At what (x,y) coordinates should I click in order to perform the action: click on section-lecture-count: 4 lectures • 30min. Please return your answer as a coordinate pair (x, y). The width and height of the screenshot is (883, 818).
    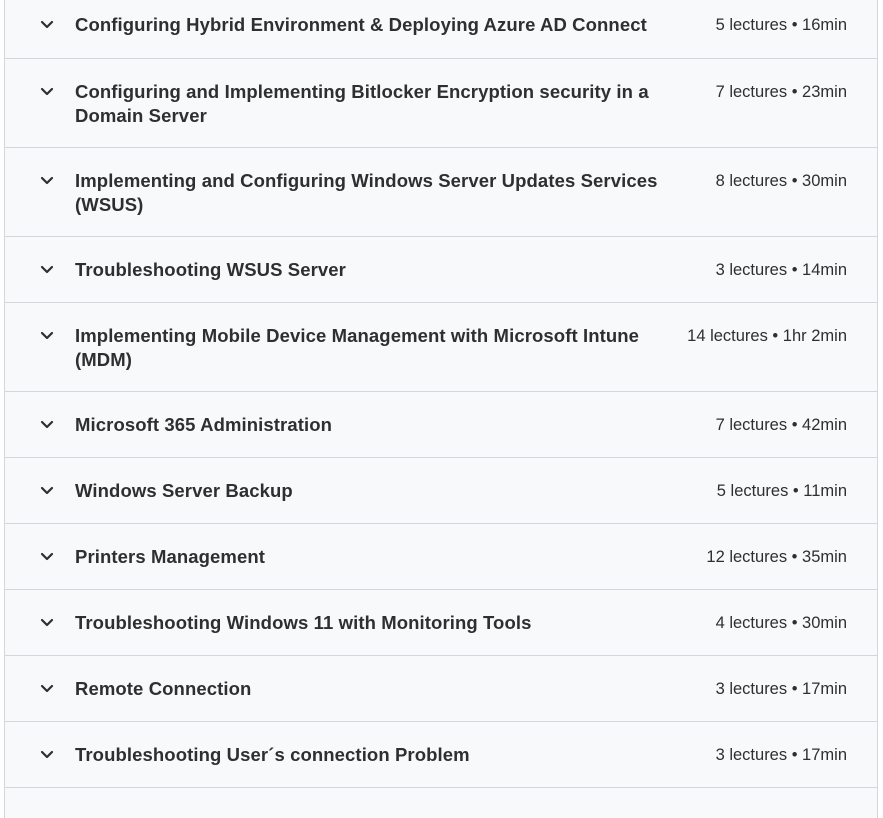
    Looking at the image, I should click on (781, 623).